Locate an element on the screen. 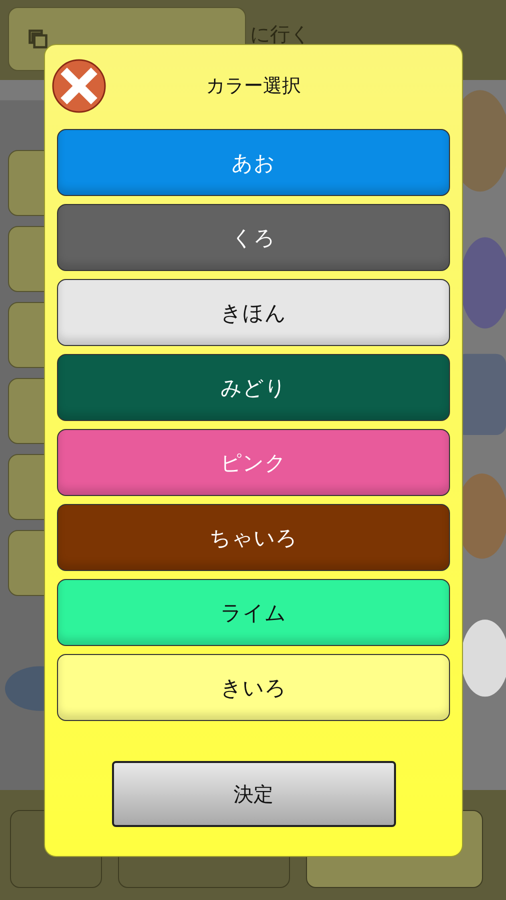 The image size is (506, 900). pages-icon is located at coordinates (38, 39).